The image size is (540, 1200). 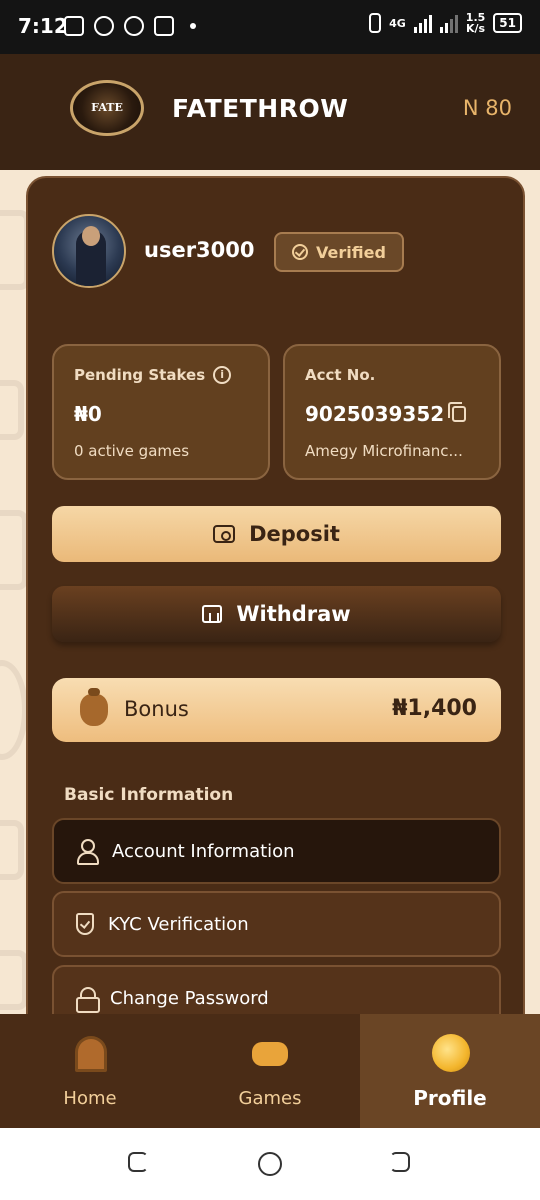 I want to click on more-notifications-dot-icon, so click(x=193, y=26).